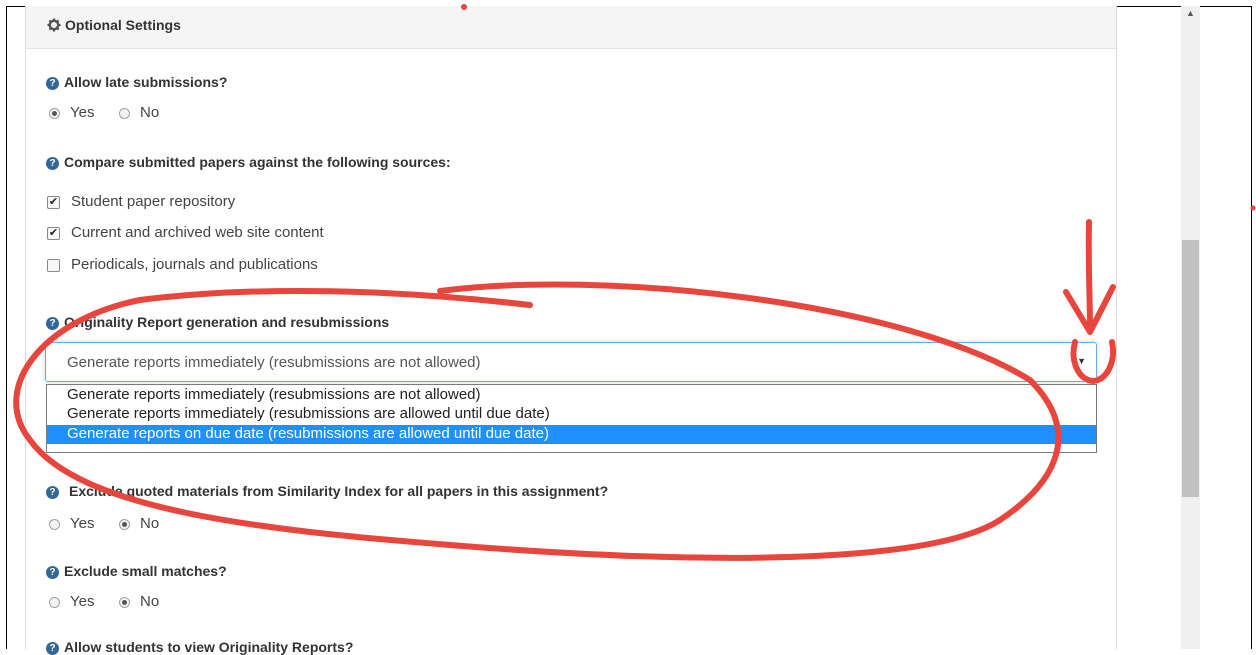 This screenshot has height=655, width=1256. What do you see at coordinates (1089, 276) in the screenshot?
I see `annotation-arrow-shaft` at bounding box center [1089, 276].